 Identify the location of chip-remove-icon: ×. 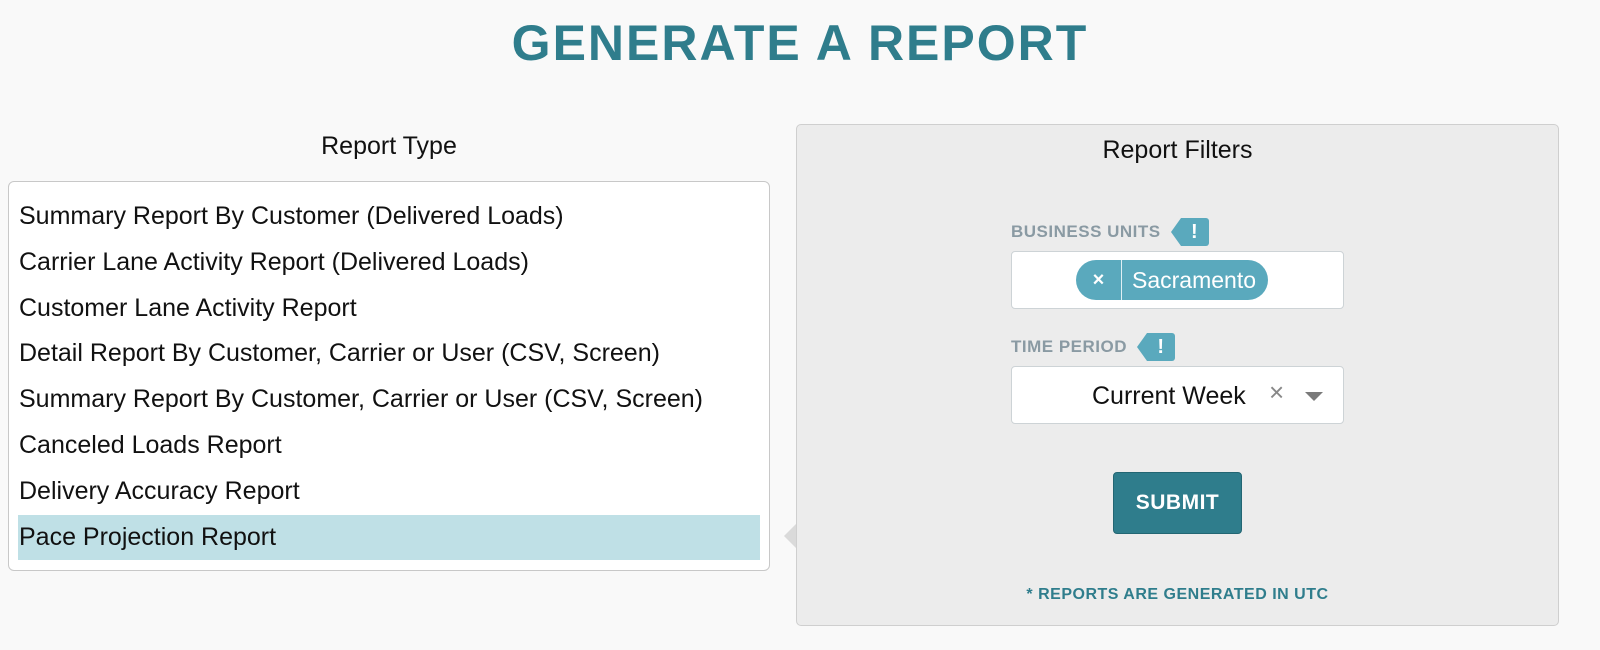
(1099, 280).